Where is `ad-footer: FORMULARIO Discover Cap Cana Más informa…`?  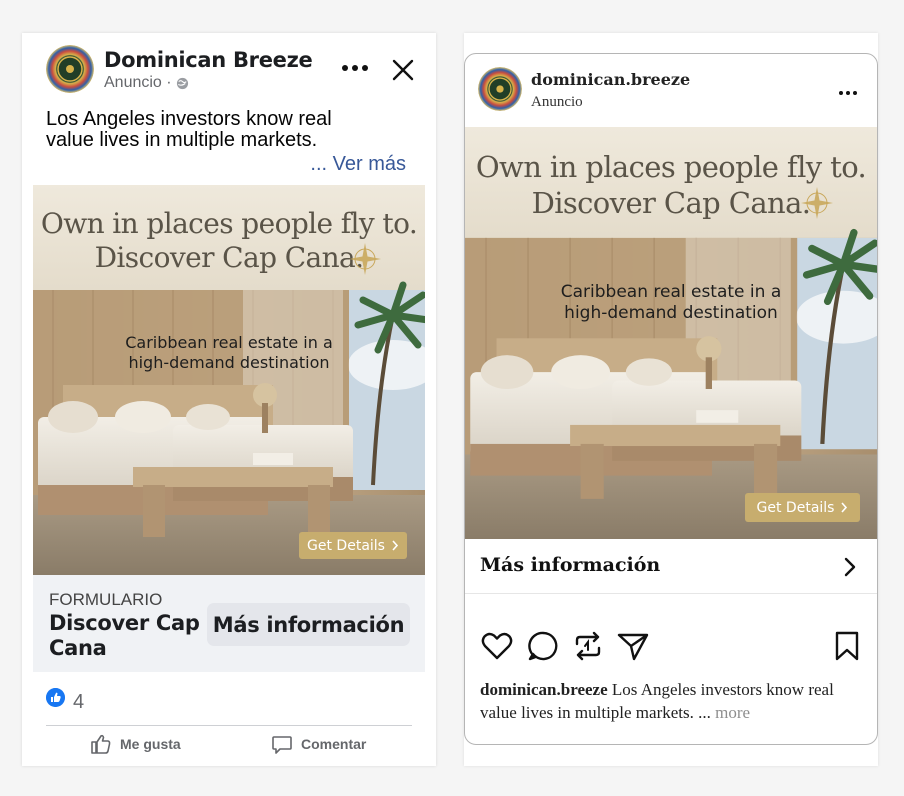
ad-footer: FORMULARIO Discover Cap Cana Más informa… is located at coordinates (229, 623).